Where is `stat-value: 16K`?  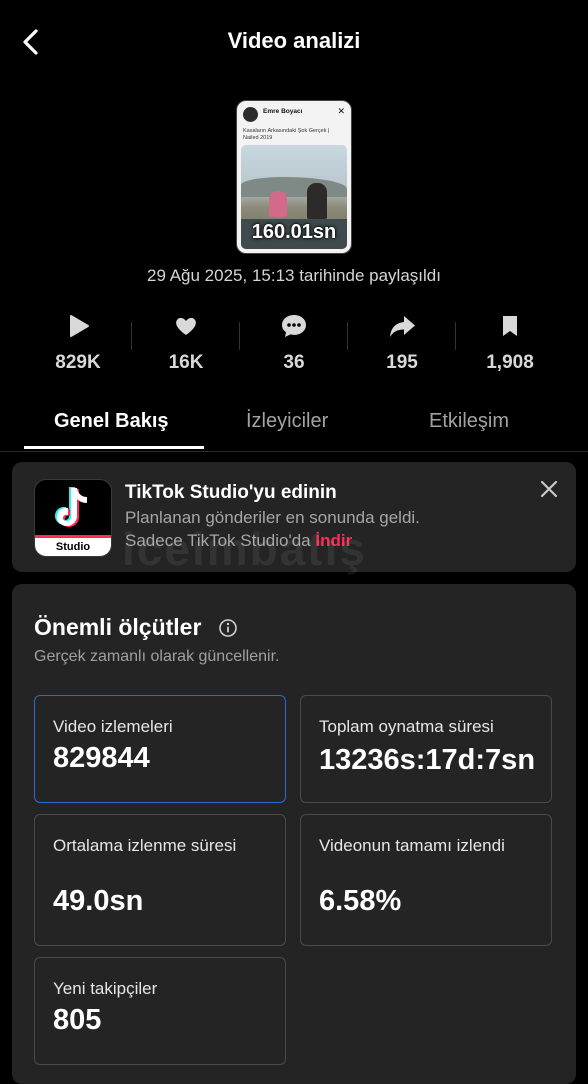 stat-value: 16K is located at coordinates (186, 362).